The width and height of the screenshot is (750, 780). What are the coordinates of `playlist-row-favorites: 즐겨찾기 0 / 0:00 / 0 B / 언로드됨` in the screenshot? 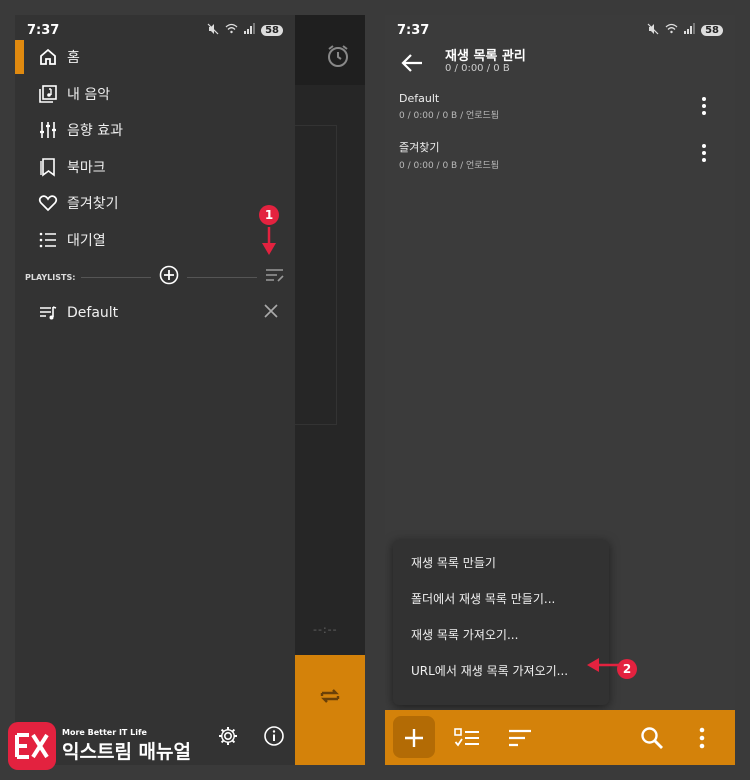 It's located at (560, 157).